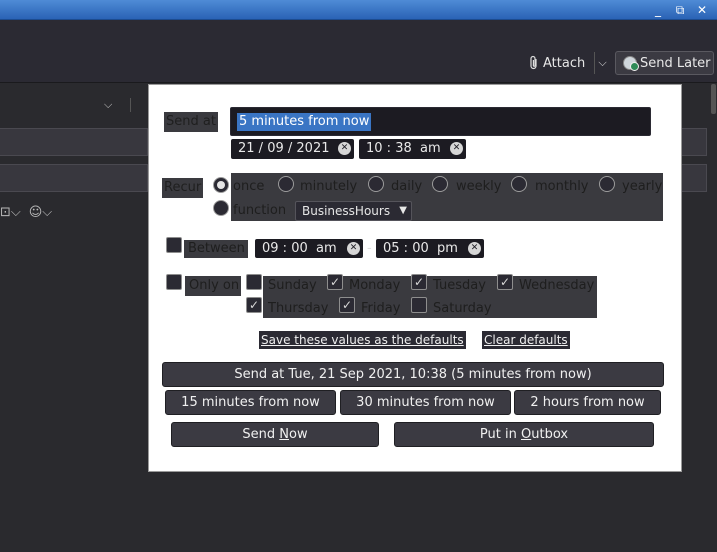 This screenshot has width=717, height=552. I want to click on day-sunday-label: Sunday, so click(292, 285).